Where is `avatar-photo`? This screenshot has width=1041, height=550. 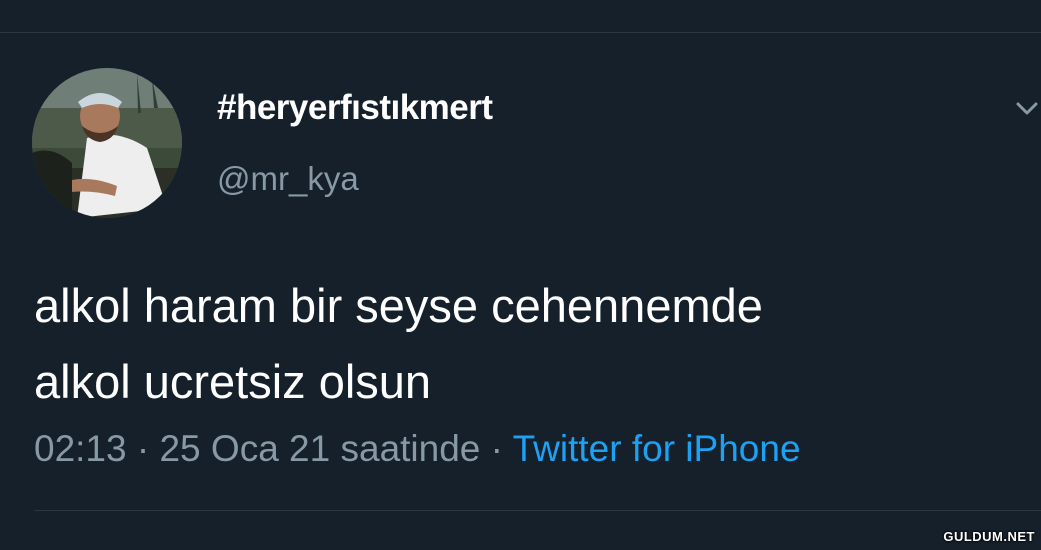 avatar-photo is located at coordinates (107, 143).